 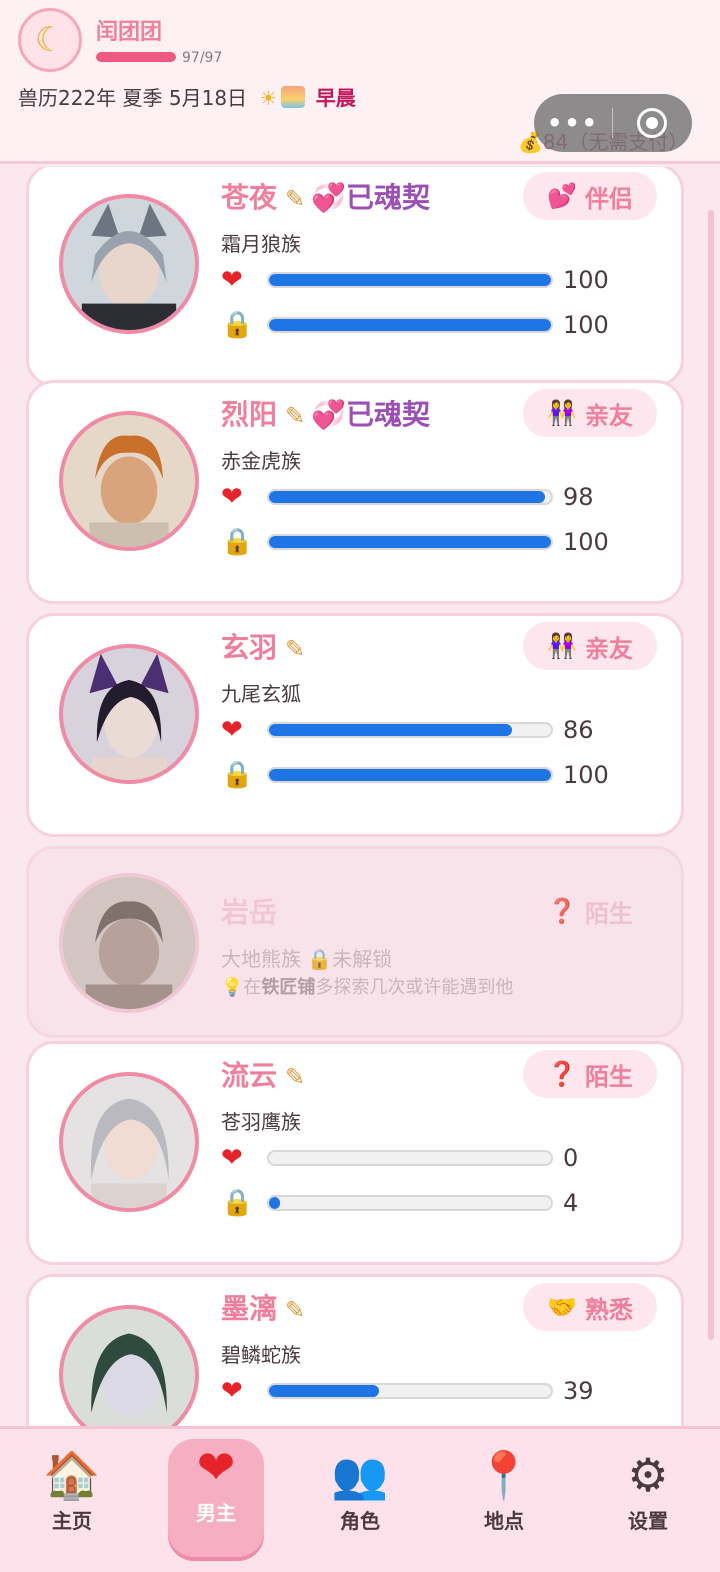 I want to click on sun-icon: ☀, so click(x=268, y=98).